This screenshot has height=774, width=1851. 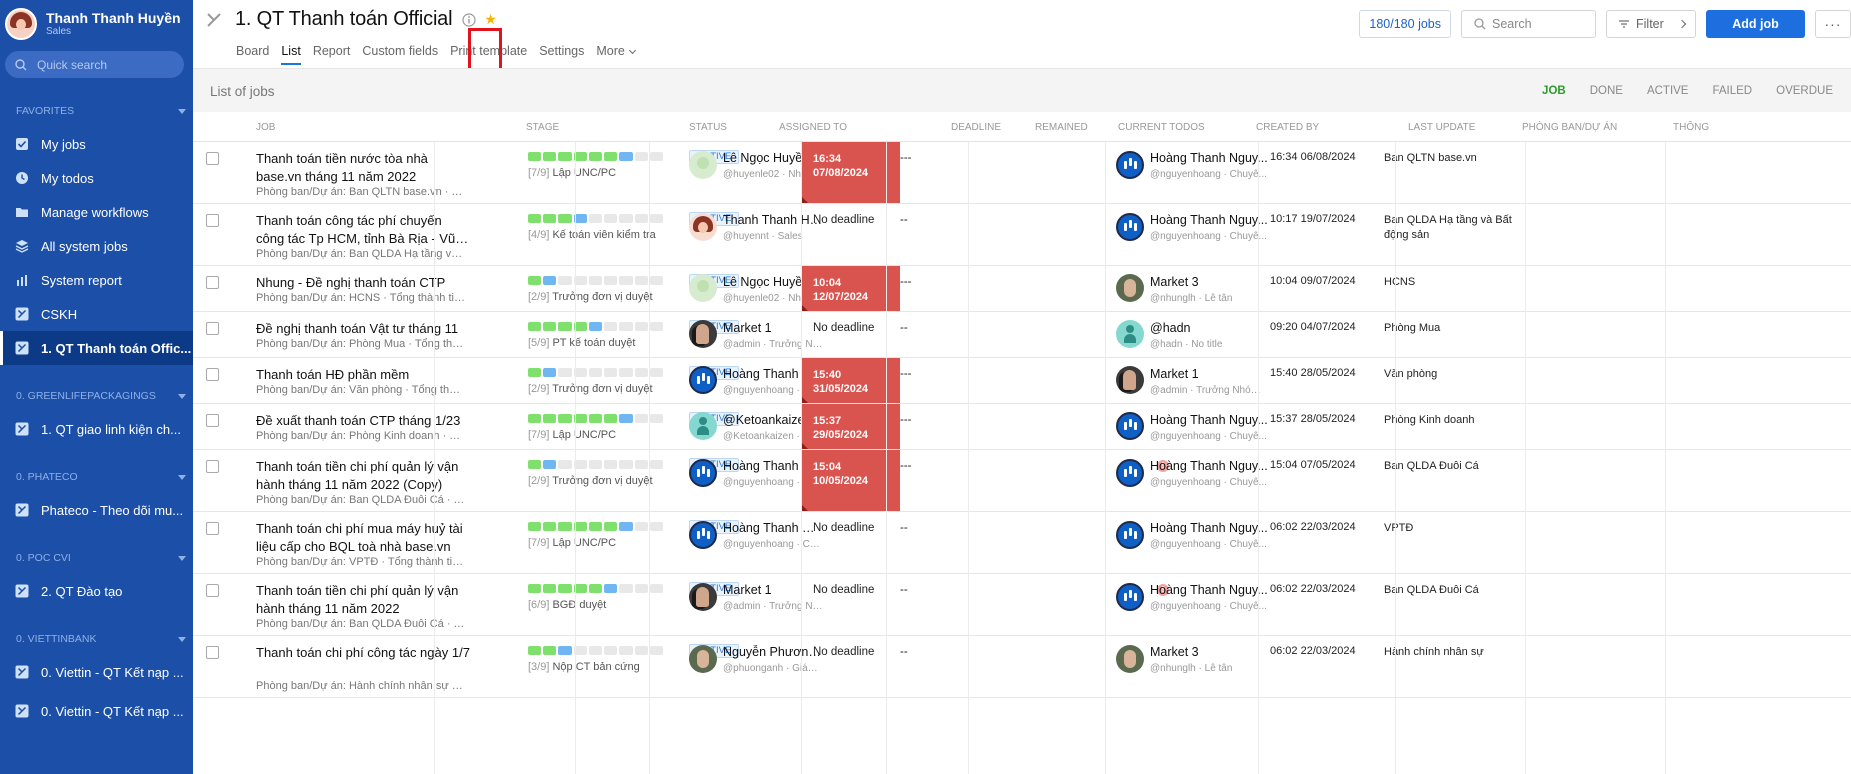 What do you see at coordinates (363, 653) in the screenshot?
I see `job-title: Thanh toán chi phí công tác ngày 1/7` at bounding box center [363, 653].